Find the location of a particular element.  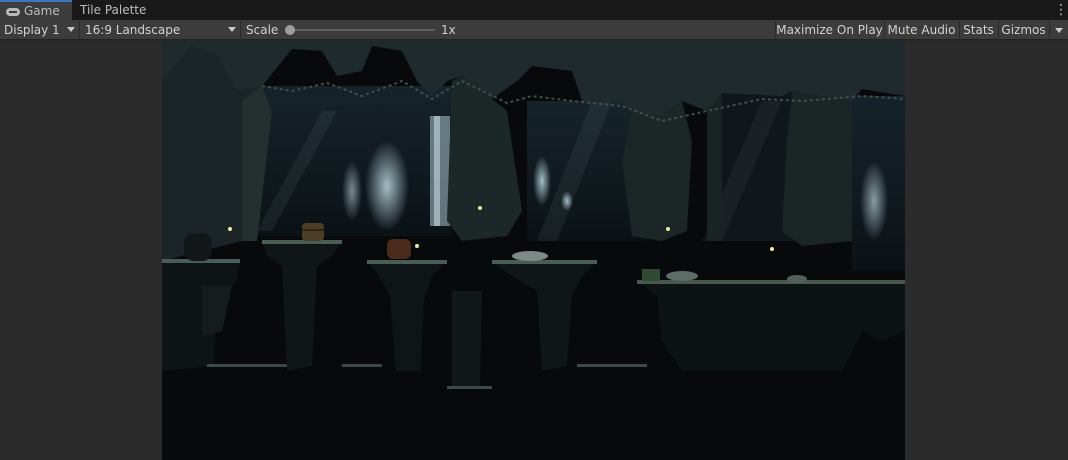

gizmos-button: Gizmos is located at coordinates (1023, 30).